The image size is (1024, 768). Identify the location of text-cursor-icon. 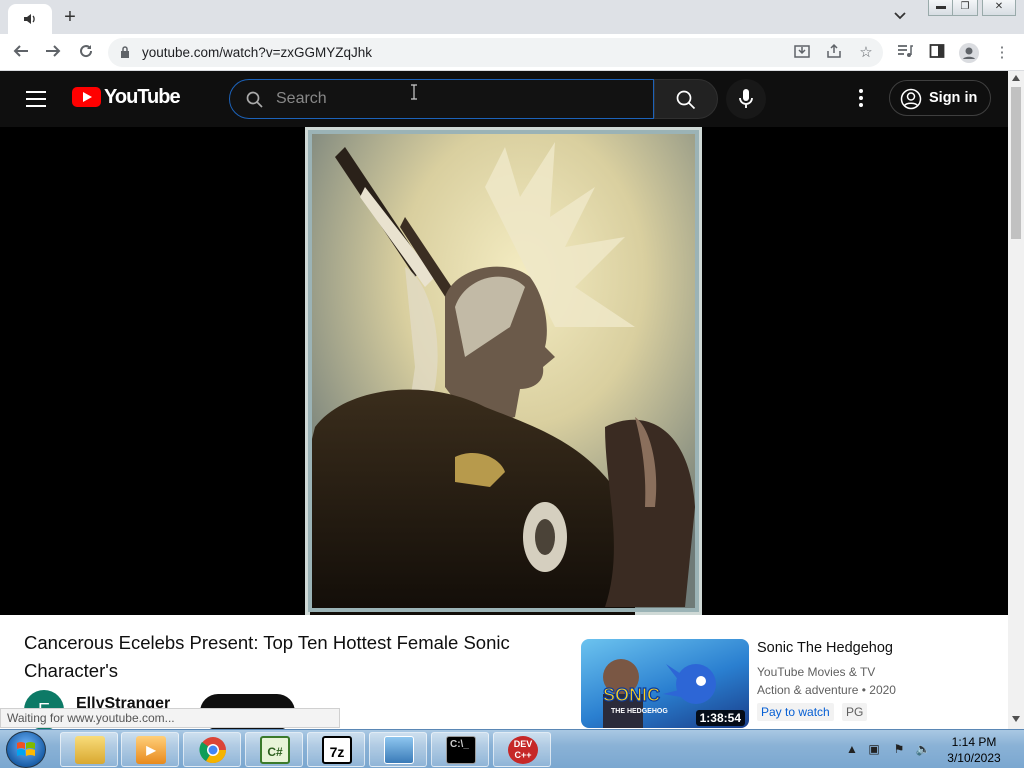
(414, 92).